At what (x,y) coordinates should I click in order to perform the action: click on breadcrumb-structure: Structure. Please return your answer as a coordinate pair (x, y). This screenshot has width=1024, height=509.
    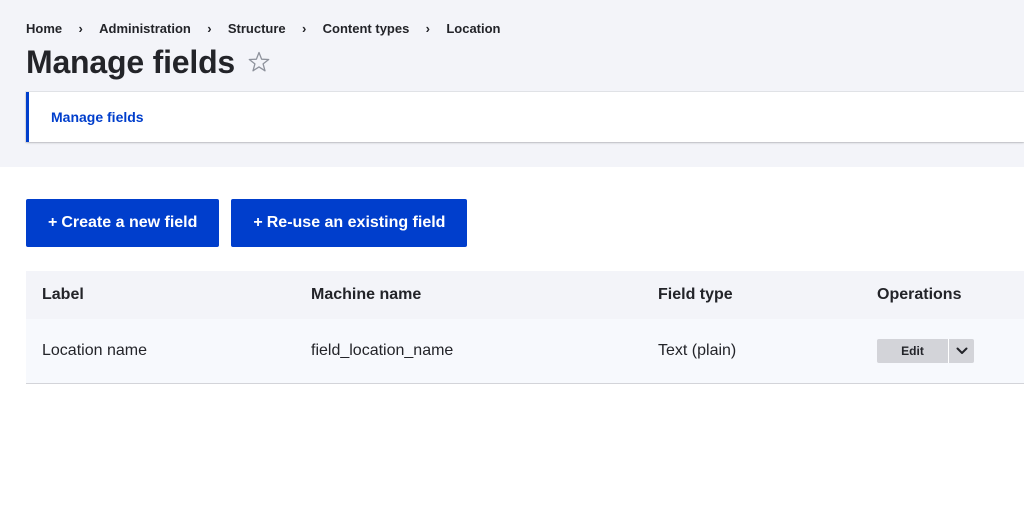
    Looking at the image, I should click on (257, 28).